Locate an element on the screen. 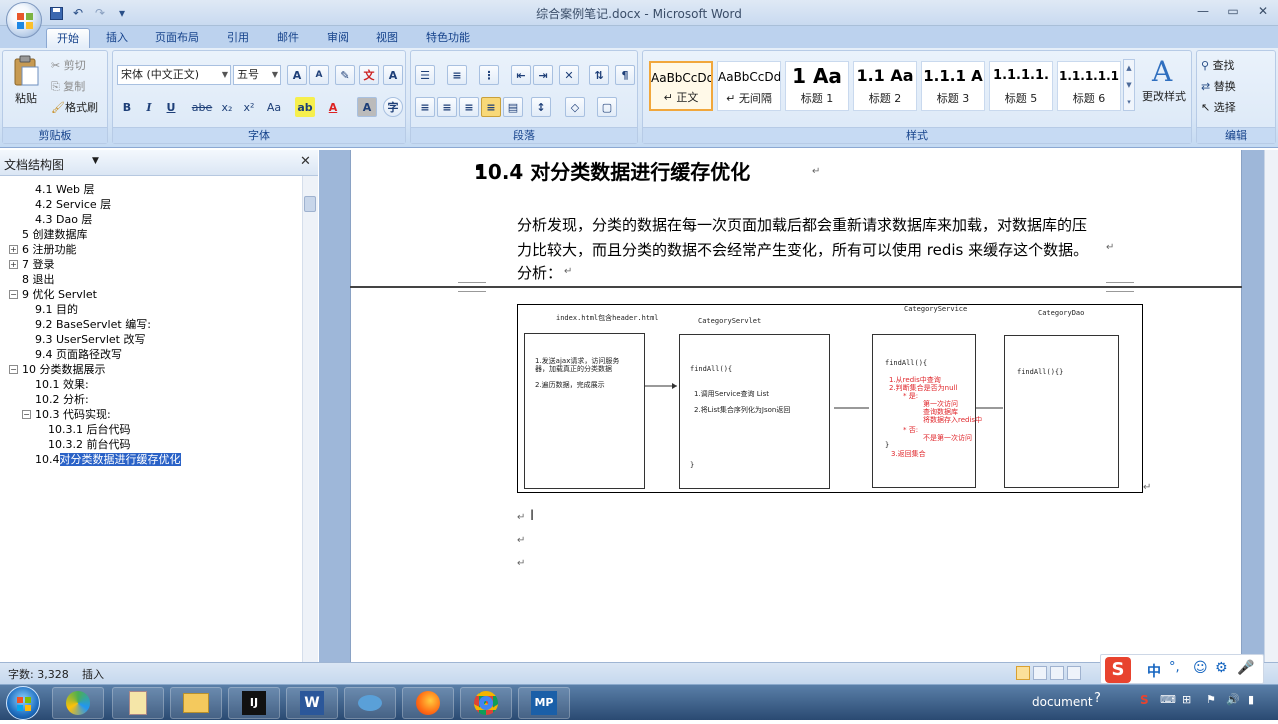 The width and height of the screenshot is (1278, 724). show-desktop-icon: ▮ is located at coordinates (1251, 699).